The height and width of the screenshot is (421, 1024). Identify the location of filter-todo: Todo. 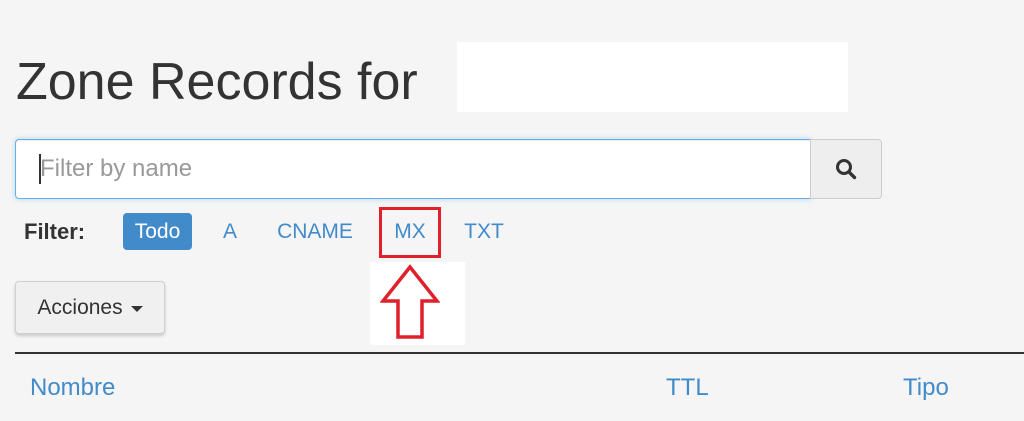
(157, 231).